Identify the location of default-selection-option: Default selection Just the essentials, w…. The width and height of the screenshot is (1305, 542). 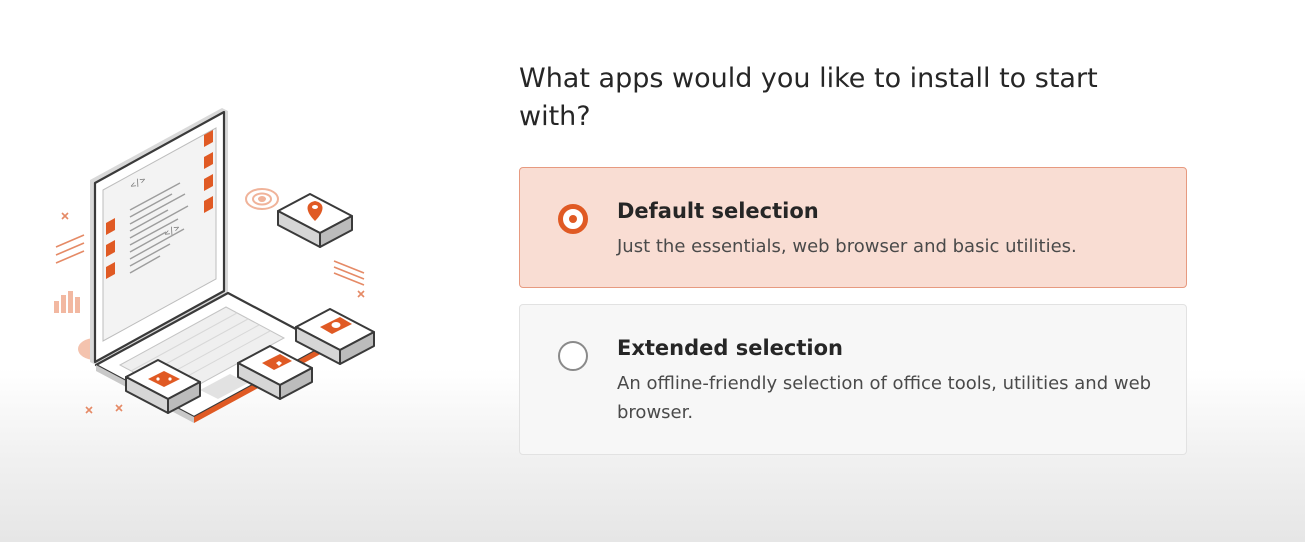
(853, 227).